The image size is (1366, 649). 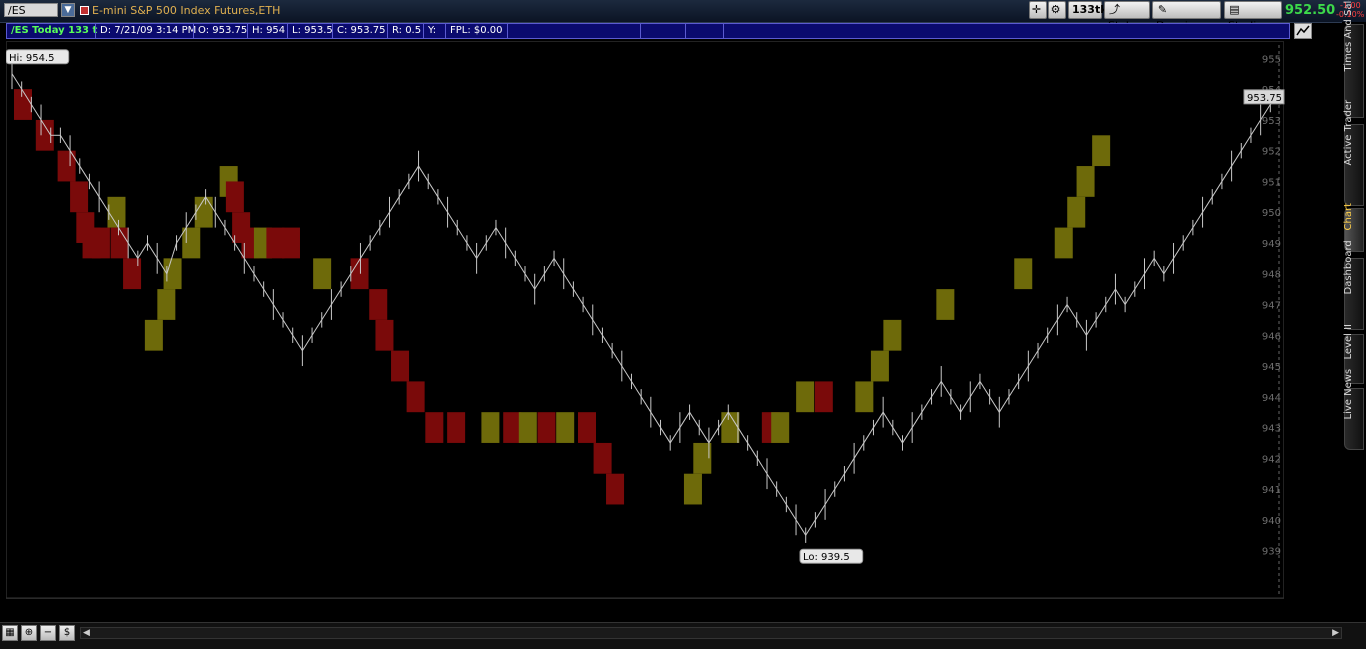 I want to click on zoom-out-button: −, so click(x=48, y=633).